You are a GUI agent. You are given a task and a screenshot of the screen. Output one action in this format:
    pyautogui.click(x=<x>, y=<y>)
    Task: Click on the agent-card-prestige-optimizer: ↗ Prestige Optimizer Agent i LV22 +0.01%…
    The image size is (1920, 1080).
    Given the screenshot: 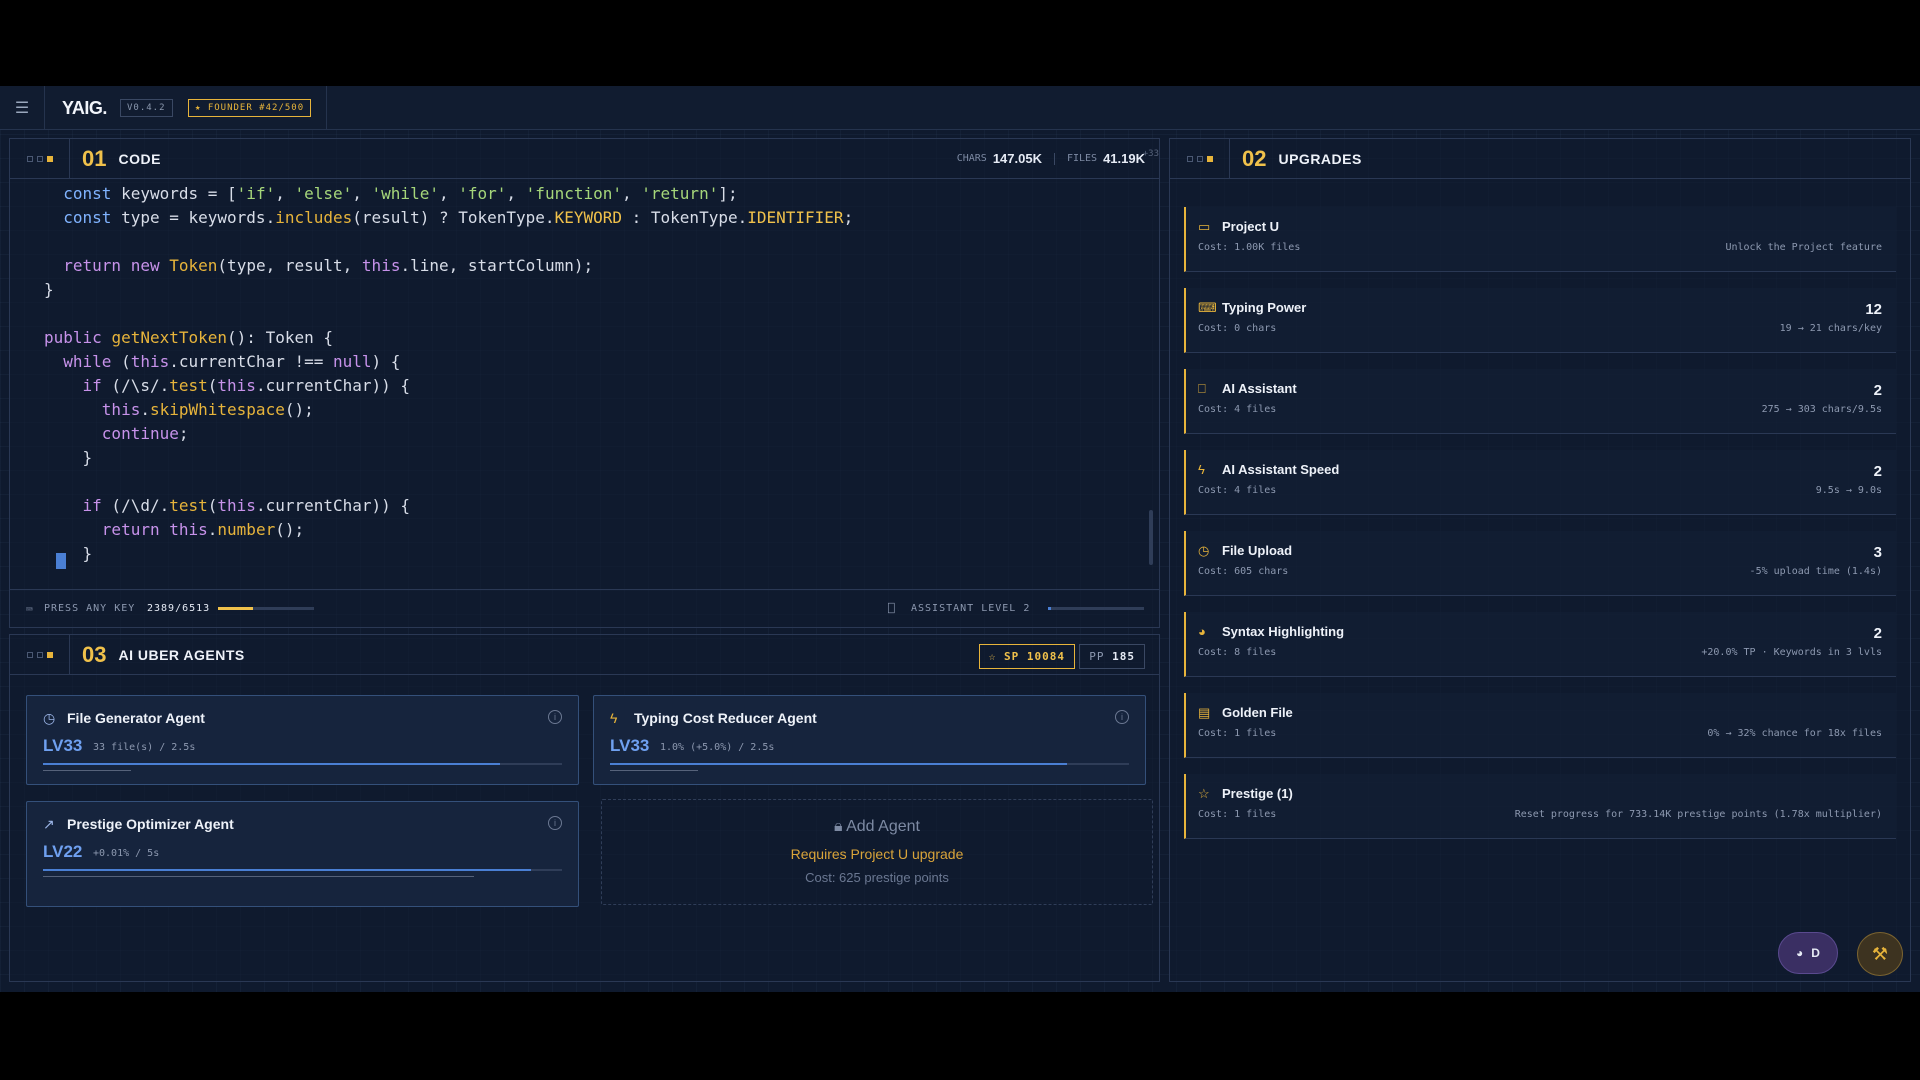 What is the action you would take?
    pyautogui.click(x=302, y=854)
    